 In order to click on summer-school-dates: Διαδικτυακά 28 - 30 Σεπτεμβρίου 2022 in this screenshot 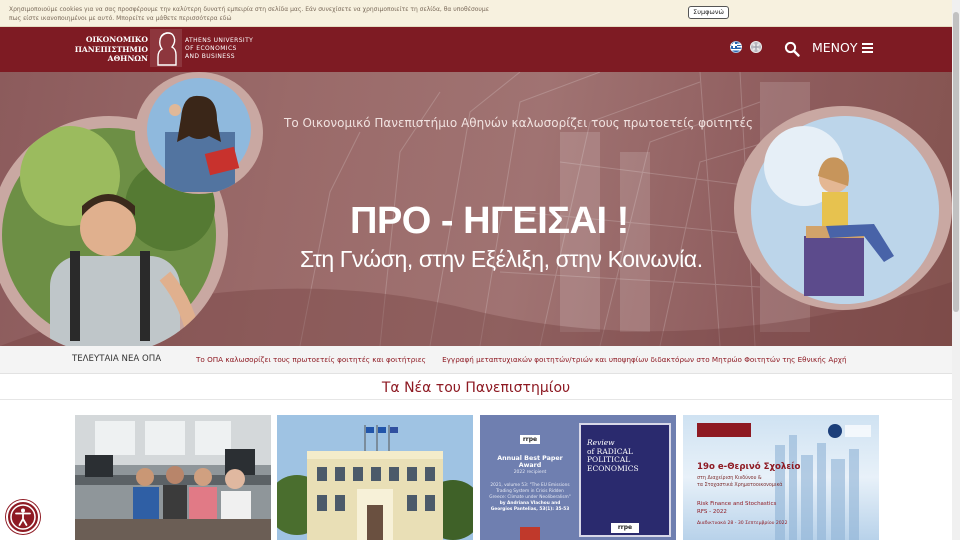, I will do `click(742, 523)`.